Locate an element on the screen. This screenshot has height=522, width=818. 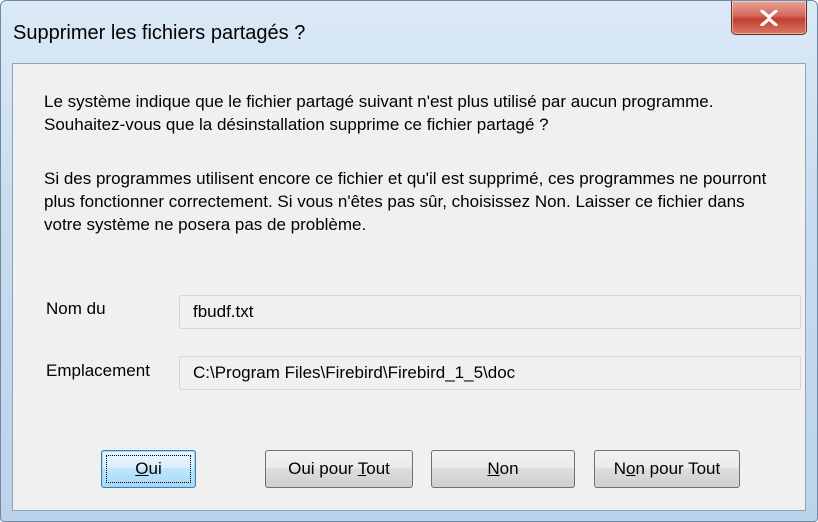
no-button-label: on is located at coordinates (509, 468).